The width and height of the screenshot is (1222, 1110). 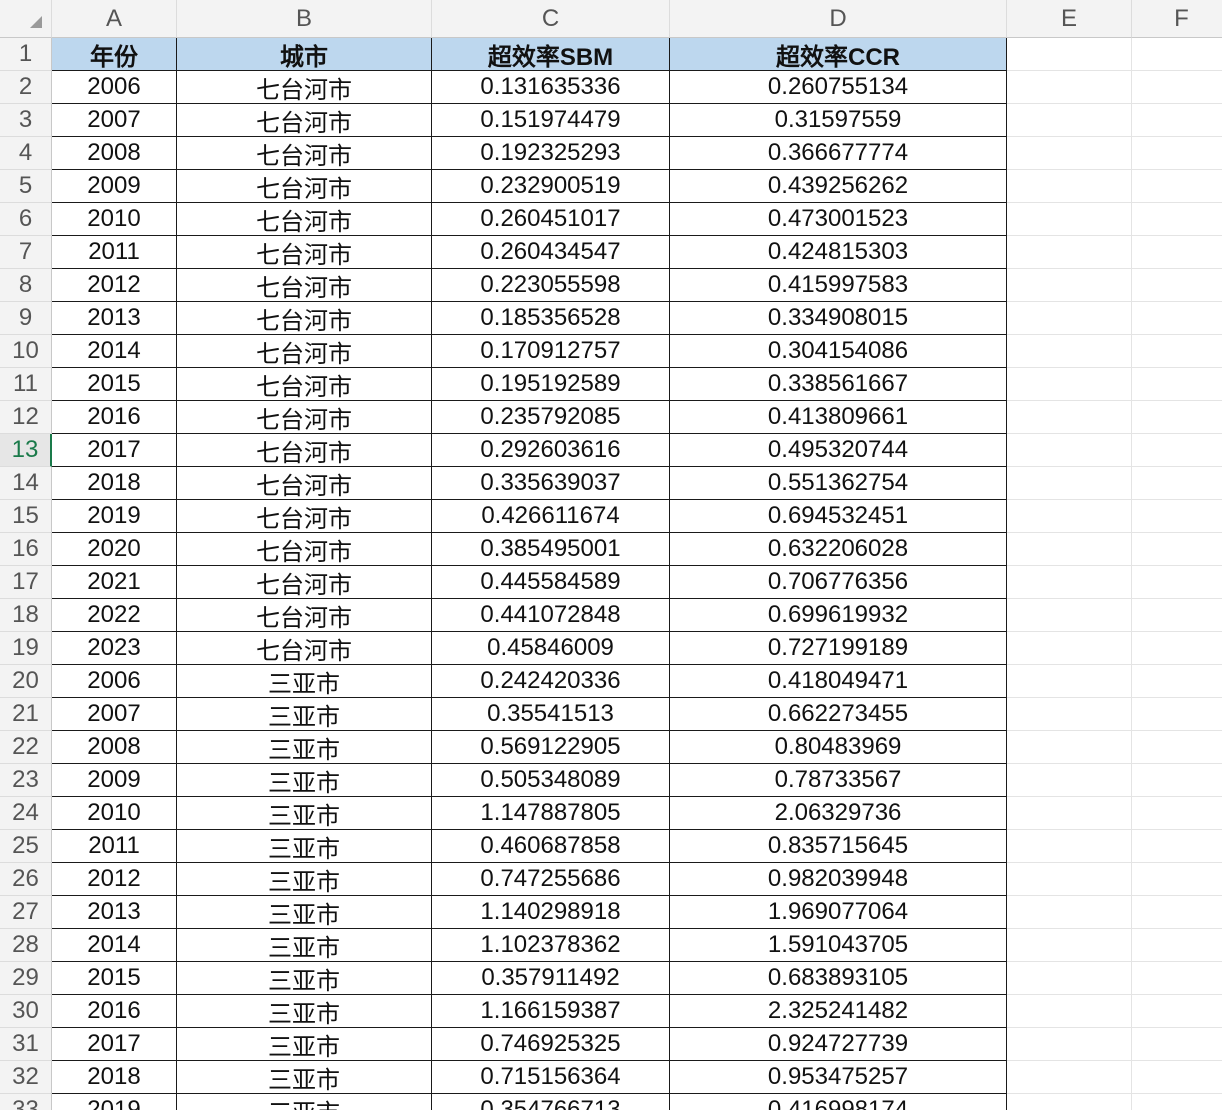 What do you see at coordinates (838, 285) in the screenshot?
I see `ccr-cell: 0.415997583` at bounding box center [838, 285].